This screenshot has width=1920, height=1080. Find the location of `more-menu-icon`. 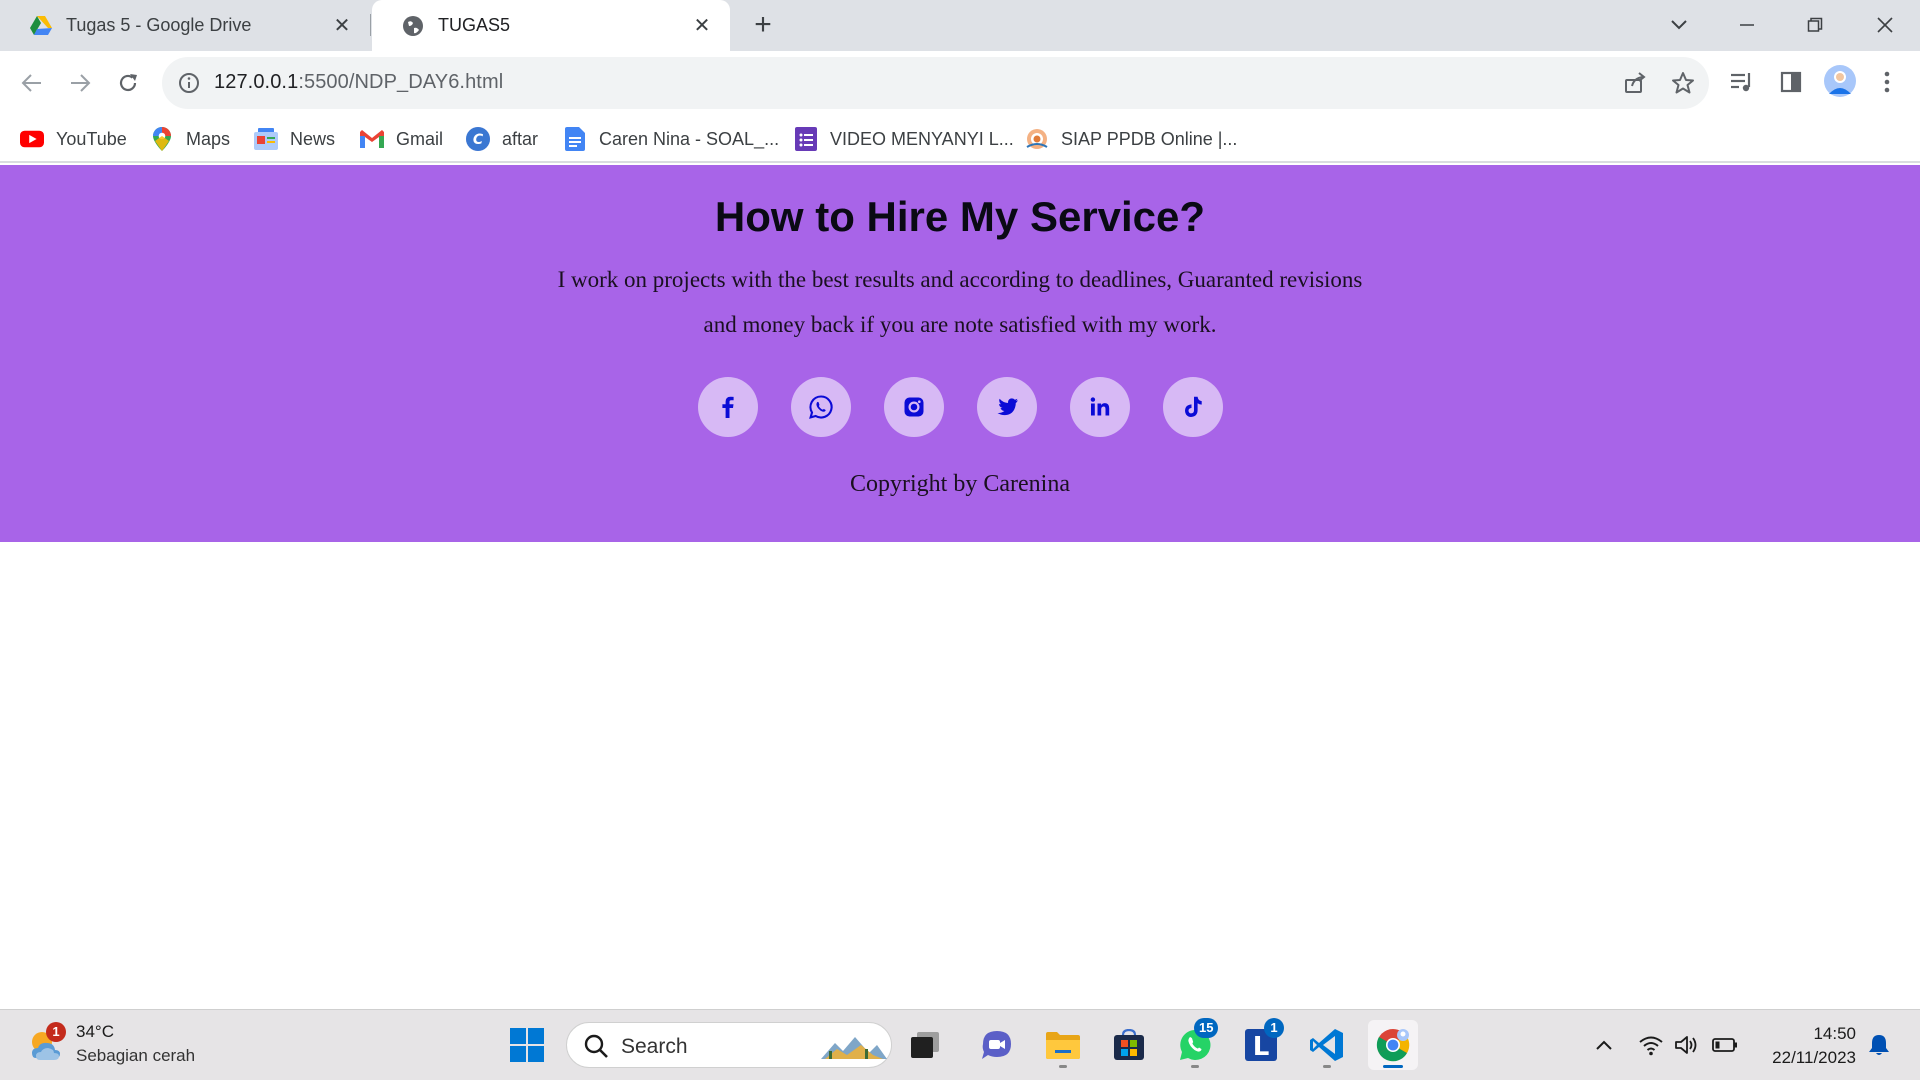

more-menu-icon is located at coordinates (1887, 82).